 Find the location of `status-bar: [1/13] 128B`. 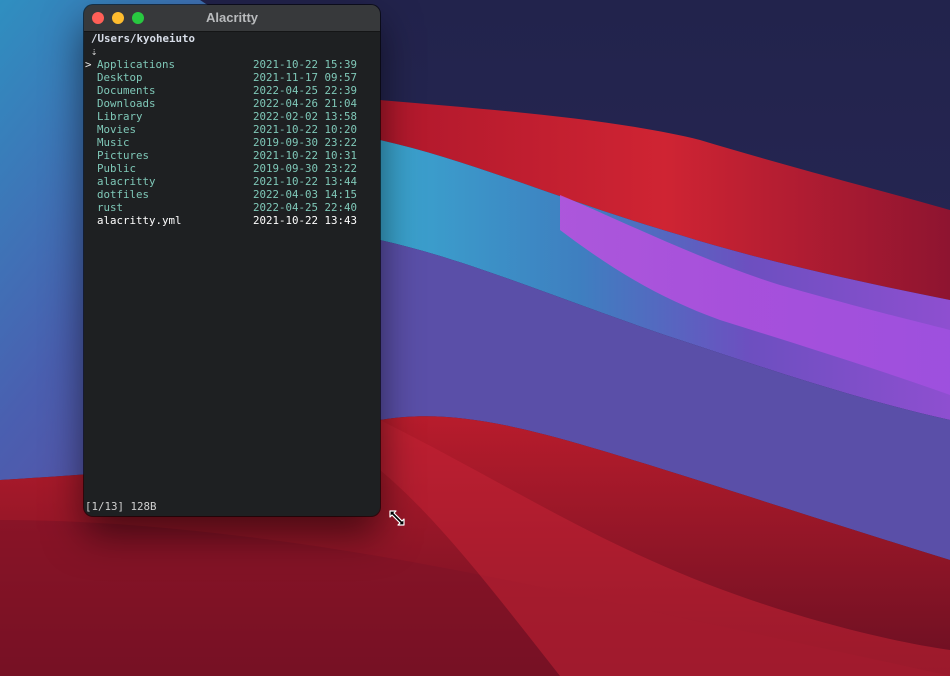

status-bar: [1/13] 128B is located at coordinates (121, 506).